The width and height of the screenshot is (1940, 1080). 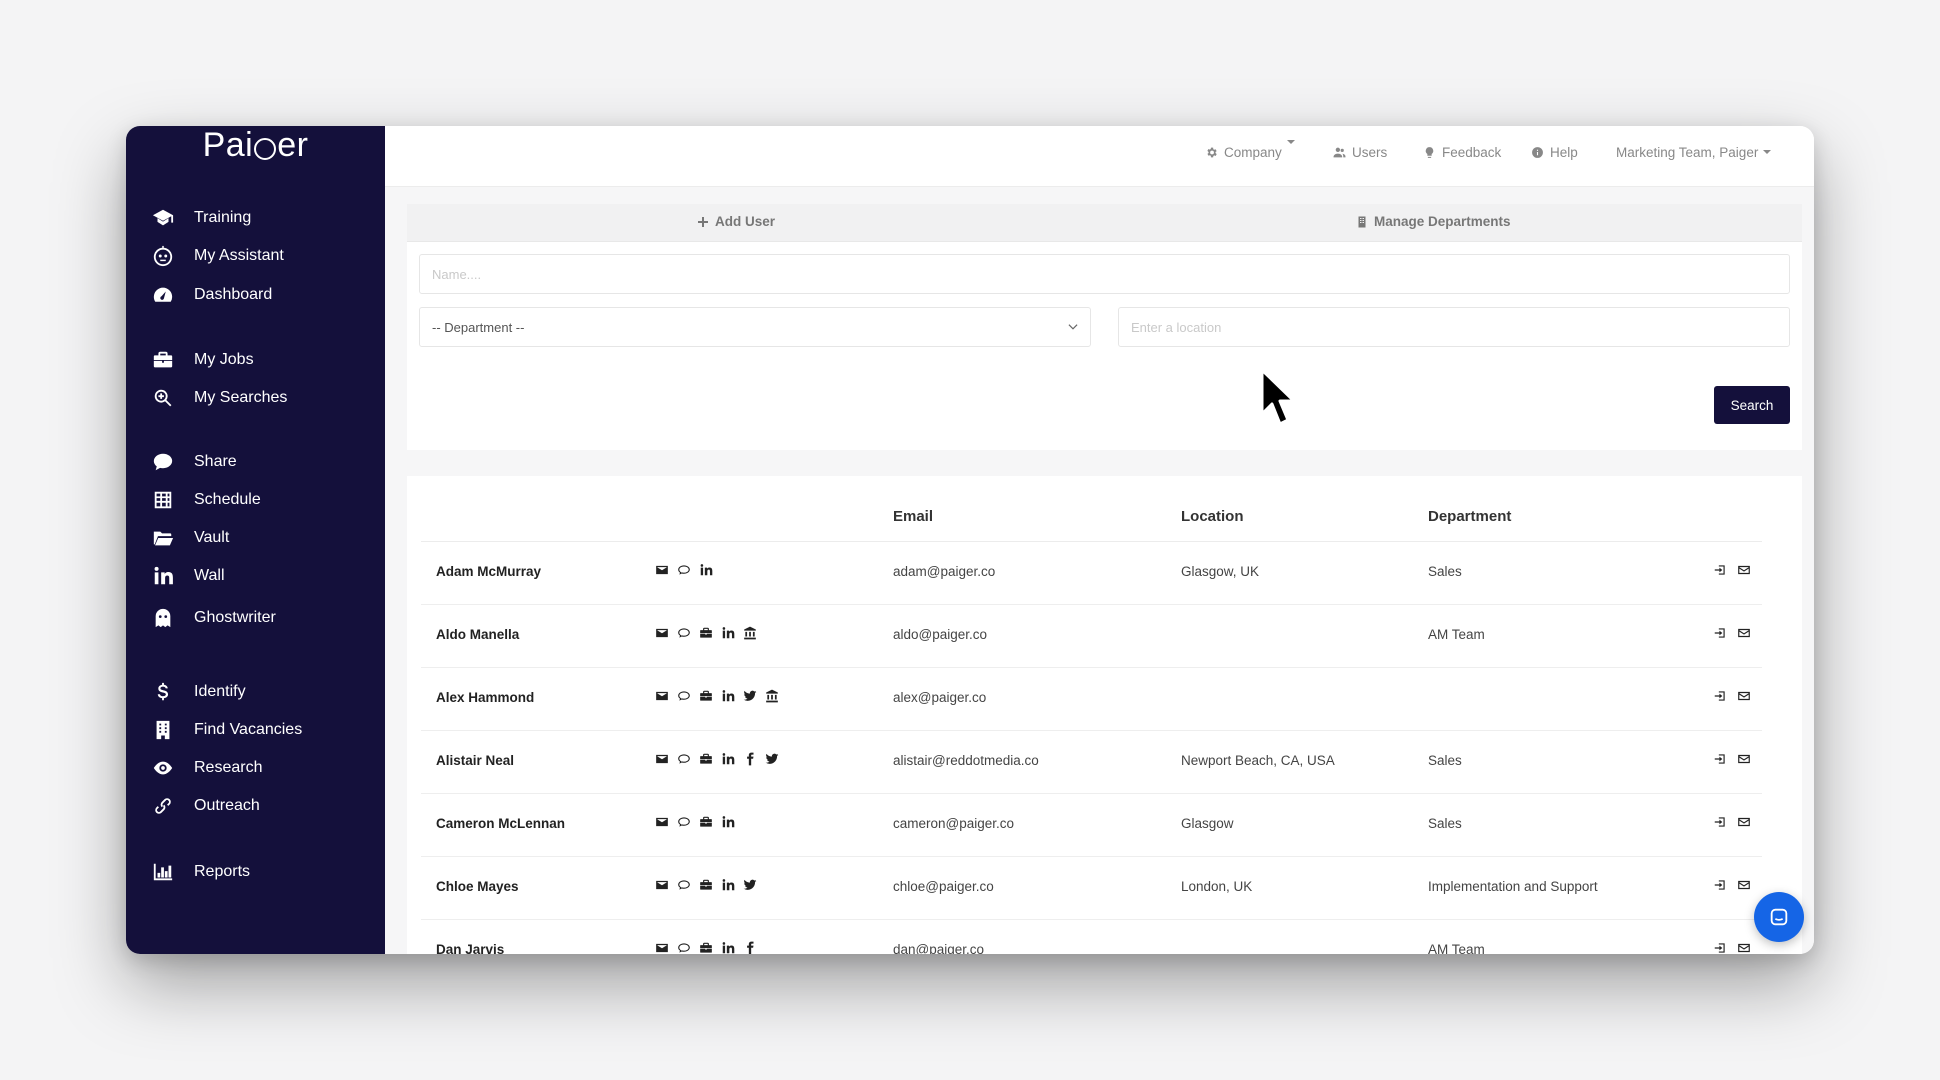 I want to click on table-row: Aldo Manella aldo@paiger.co AM Team, so click(x=1091, y=636).